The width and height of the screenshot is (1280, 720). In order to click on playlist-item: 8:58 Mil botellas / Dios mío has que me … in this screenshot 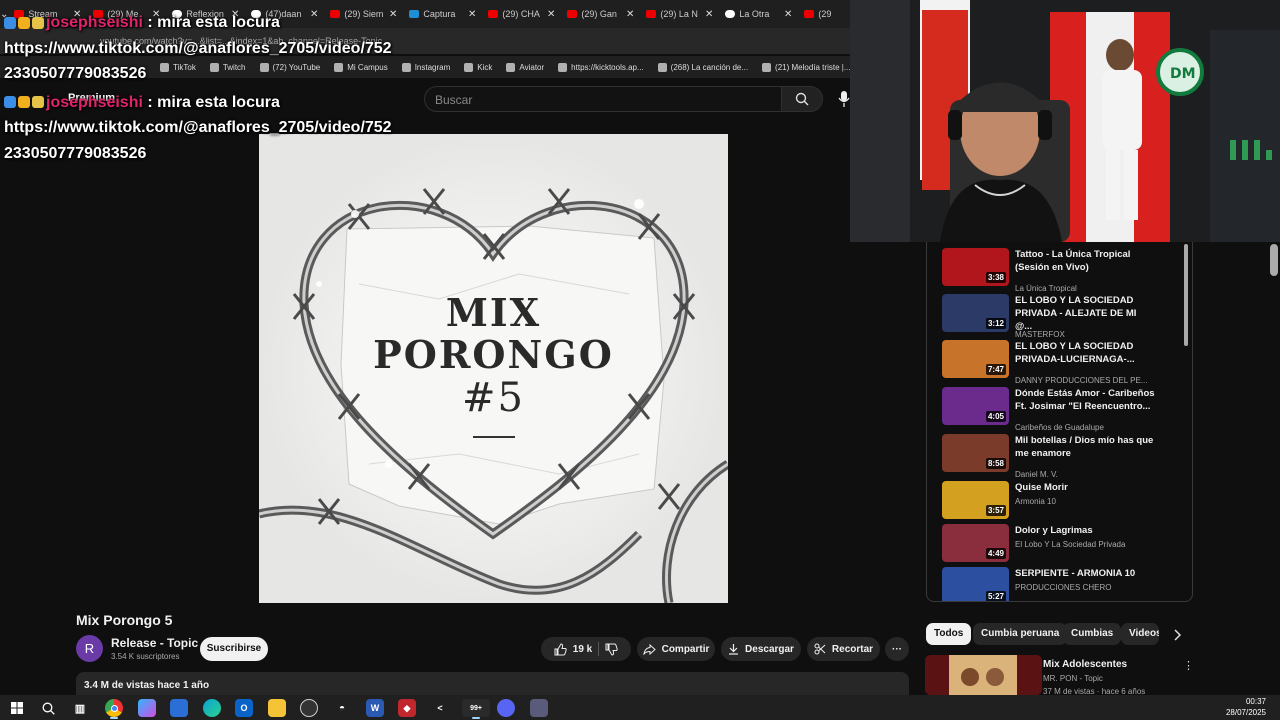, I will do `click(1062, 456)`.